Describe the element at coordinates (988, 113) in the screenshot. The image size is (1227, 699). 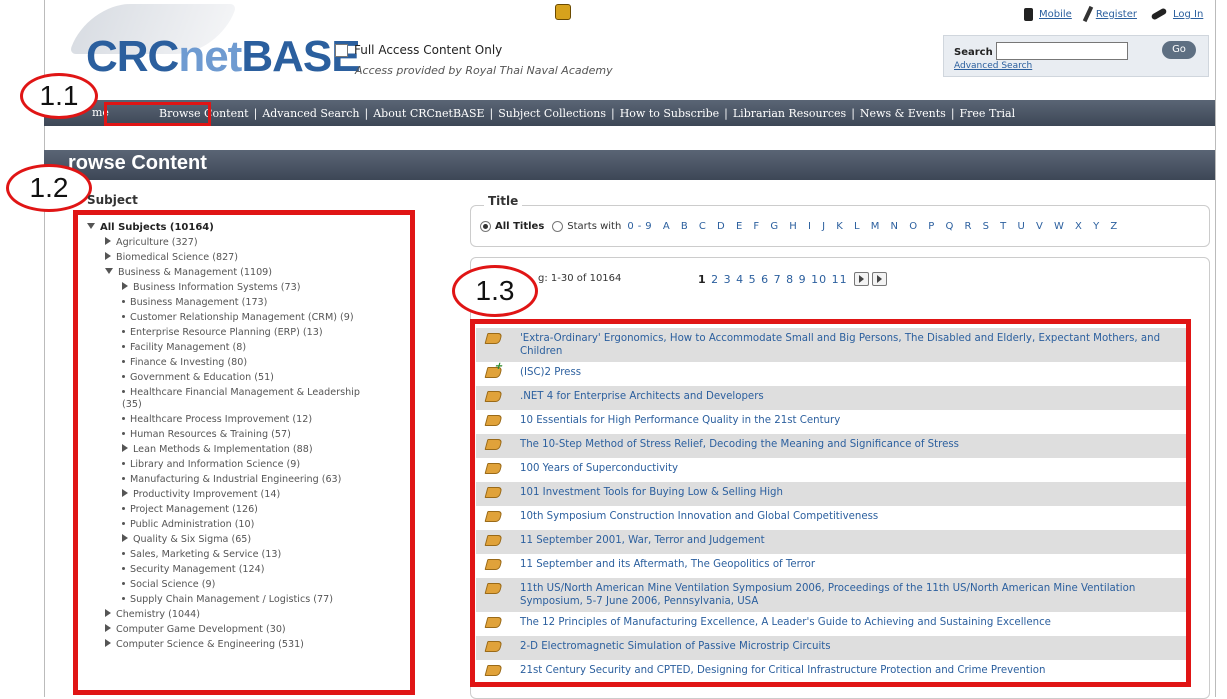
I see `nav-free-trial: Free Trial` at that location.